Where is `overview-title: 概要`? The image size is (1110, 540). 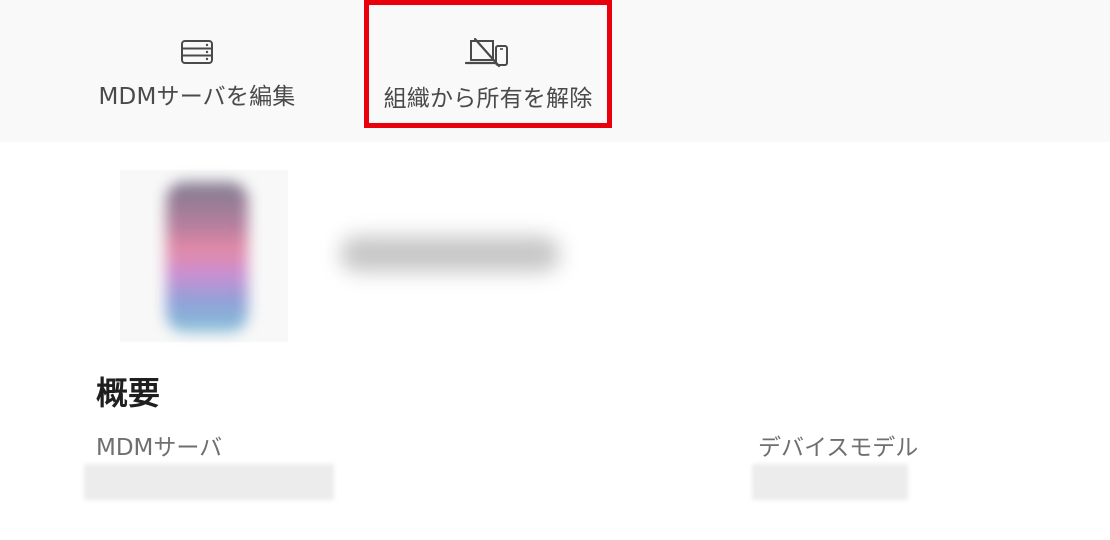 overview-title: 概要 is located at coordinates (128, 393).